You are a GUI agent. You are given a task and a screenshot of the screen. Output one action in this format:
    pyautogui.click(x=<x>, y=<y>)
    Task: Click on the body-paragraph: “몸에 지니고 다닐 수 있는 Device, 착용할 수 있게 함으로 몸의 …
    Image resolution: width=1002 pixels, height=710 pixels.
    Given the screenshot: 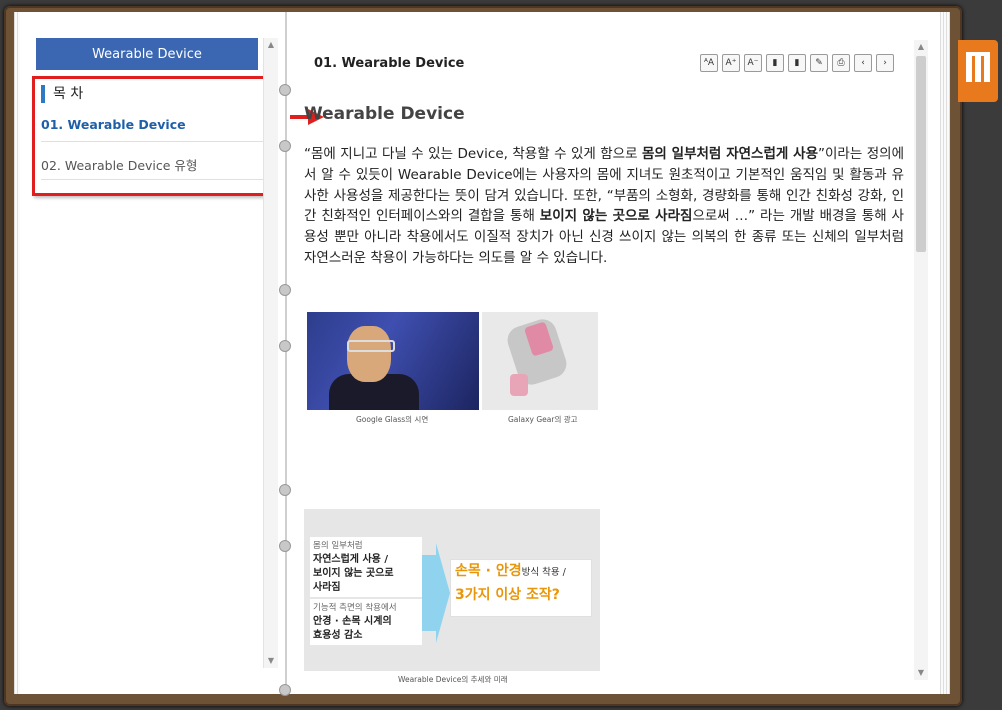 What is the action you would take?
    pyautogui.click(x=604, y=206)
    